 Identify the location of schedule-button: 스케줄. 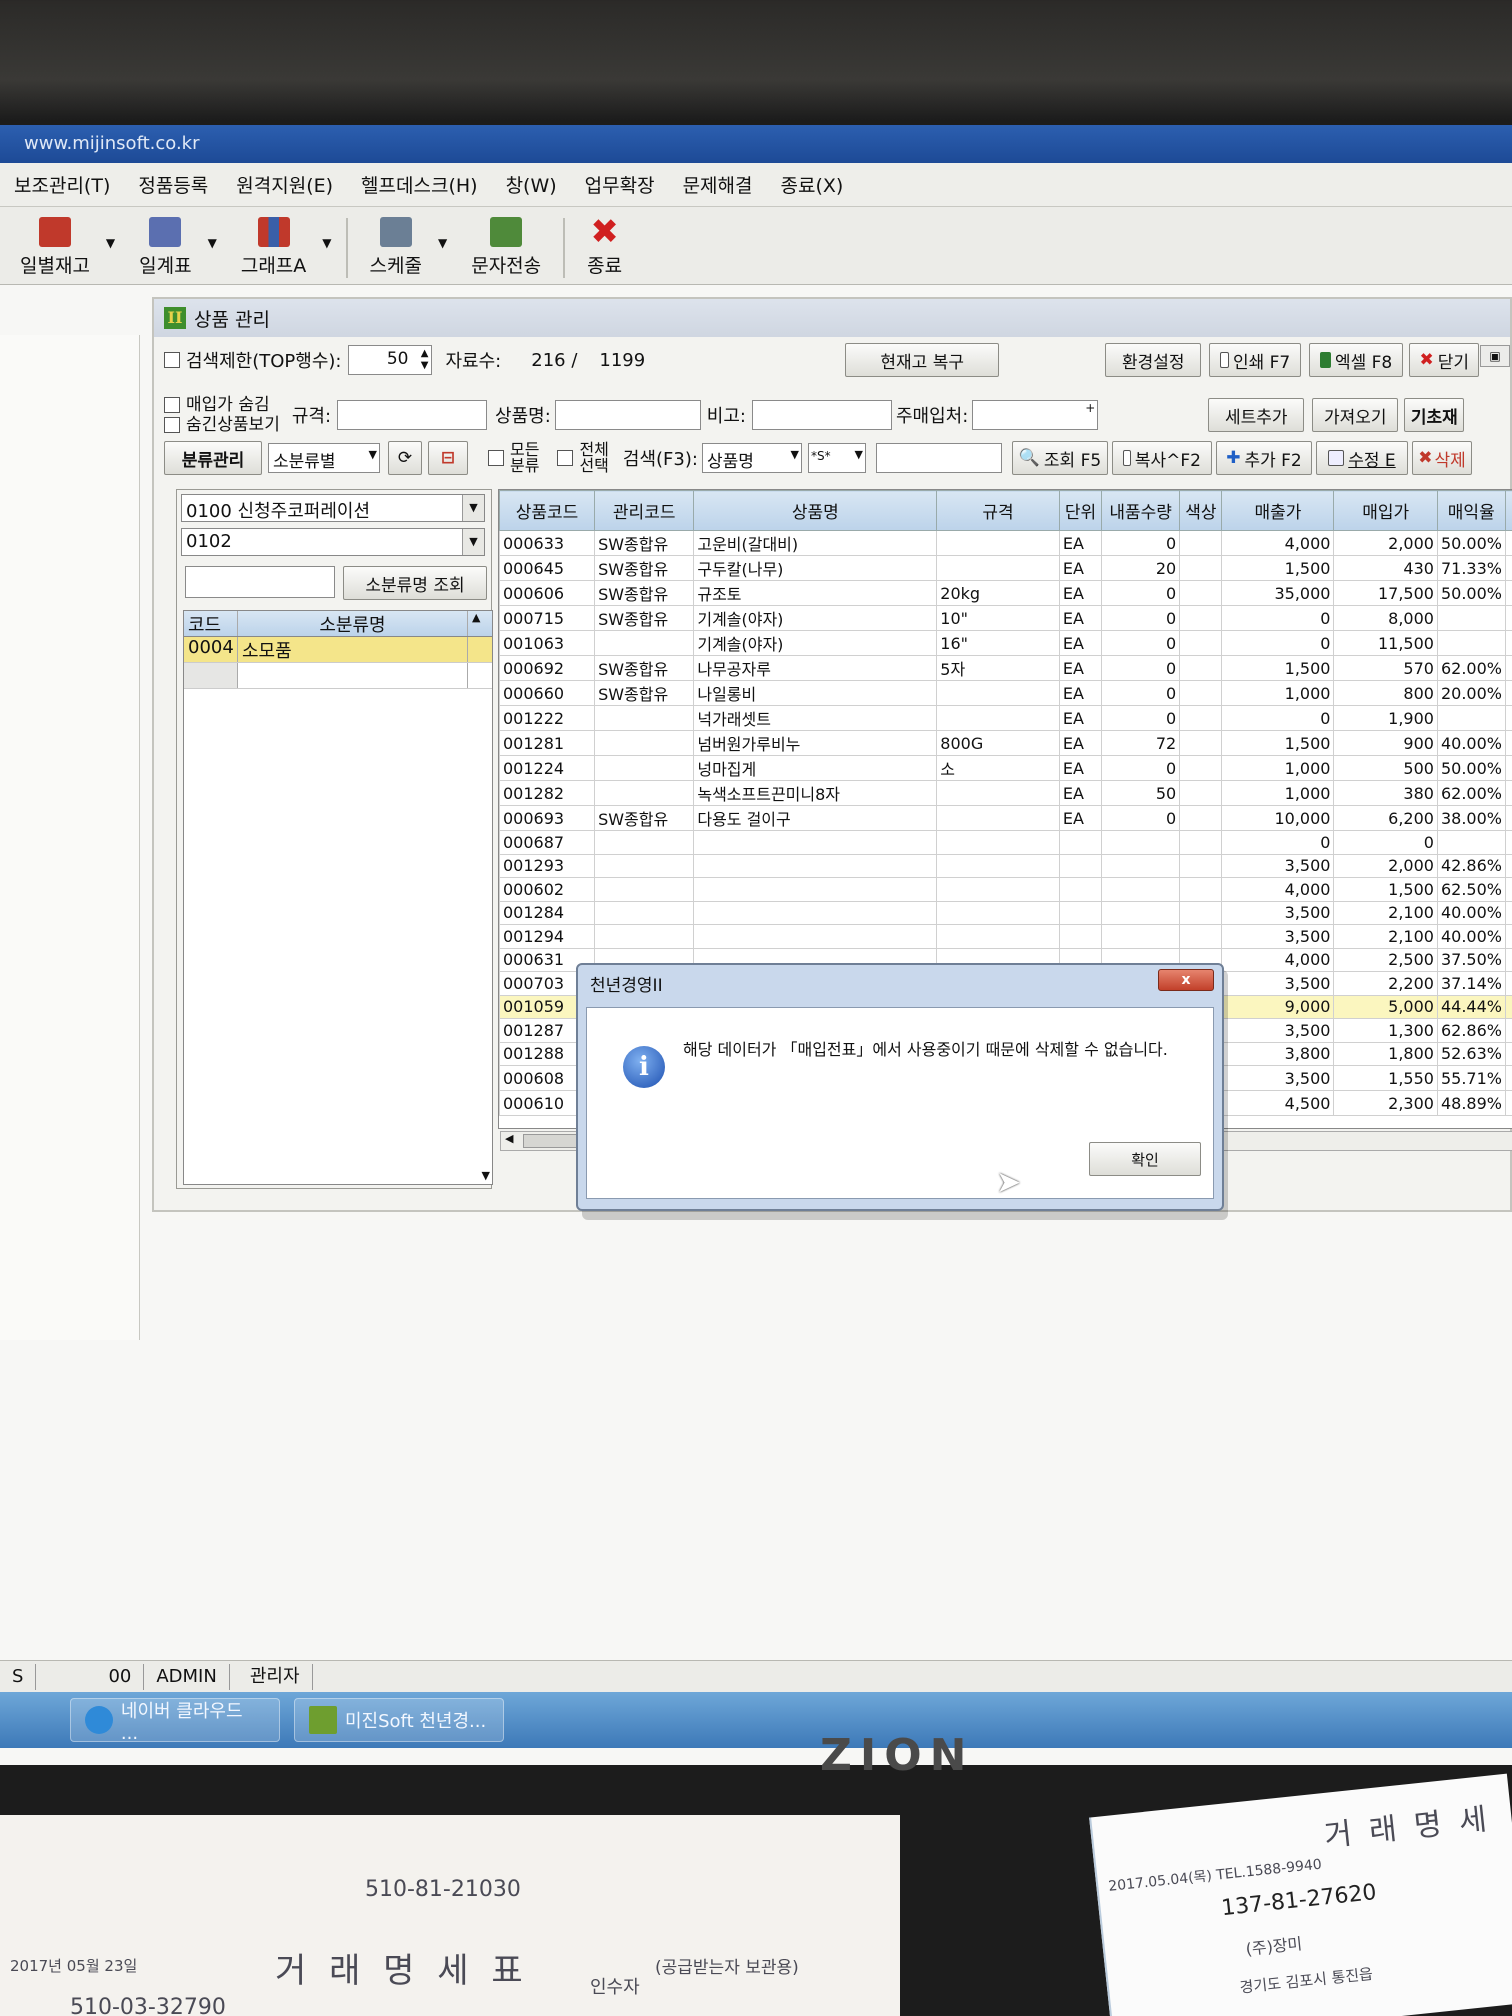
(396, 247).